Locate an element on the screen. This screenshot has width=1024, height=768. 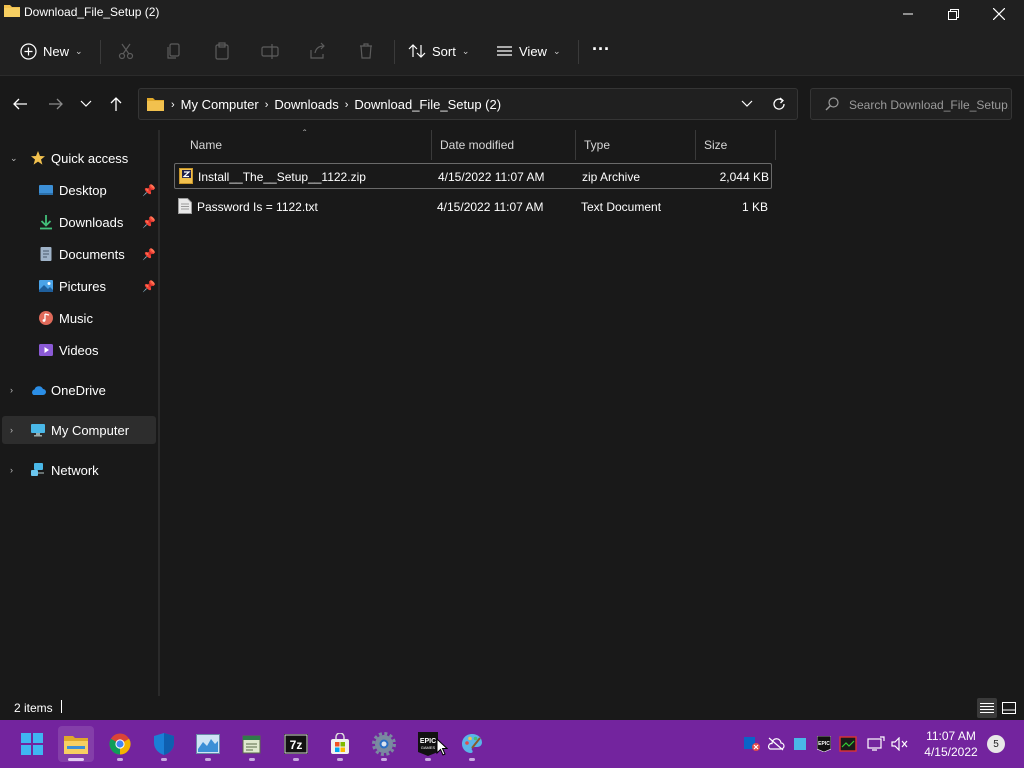
sidebar-item-onedrive: › OneDrive is located at coordinates (79, 390).